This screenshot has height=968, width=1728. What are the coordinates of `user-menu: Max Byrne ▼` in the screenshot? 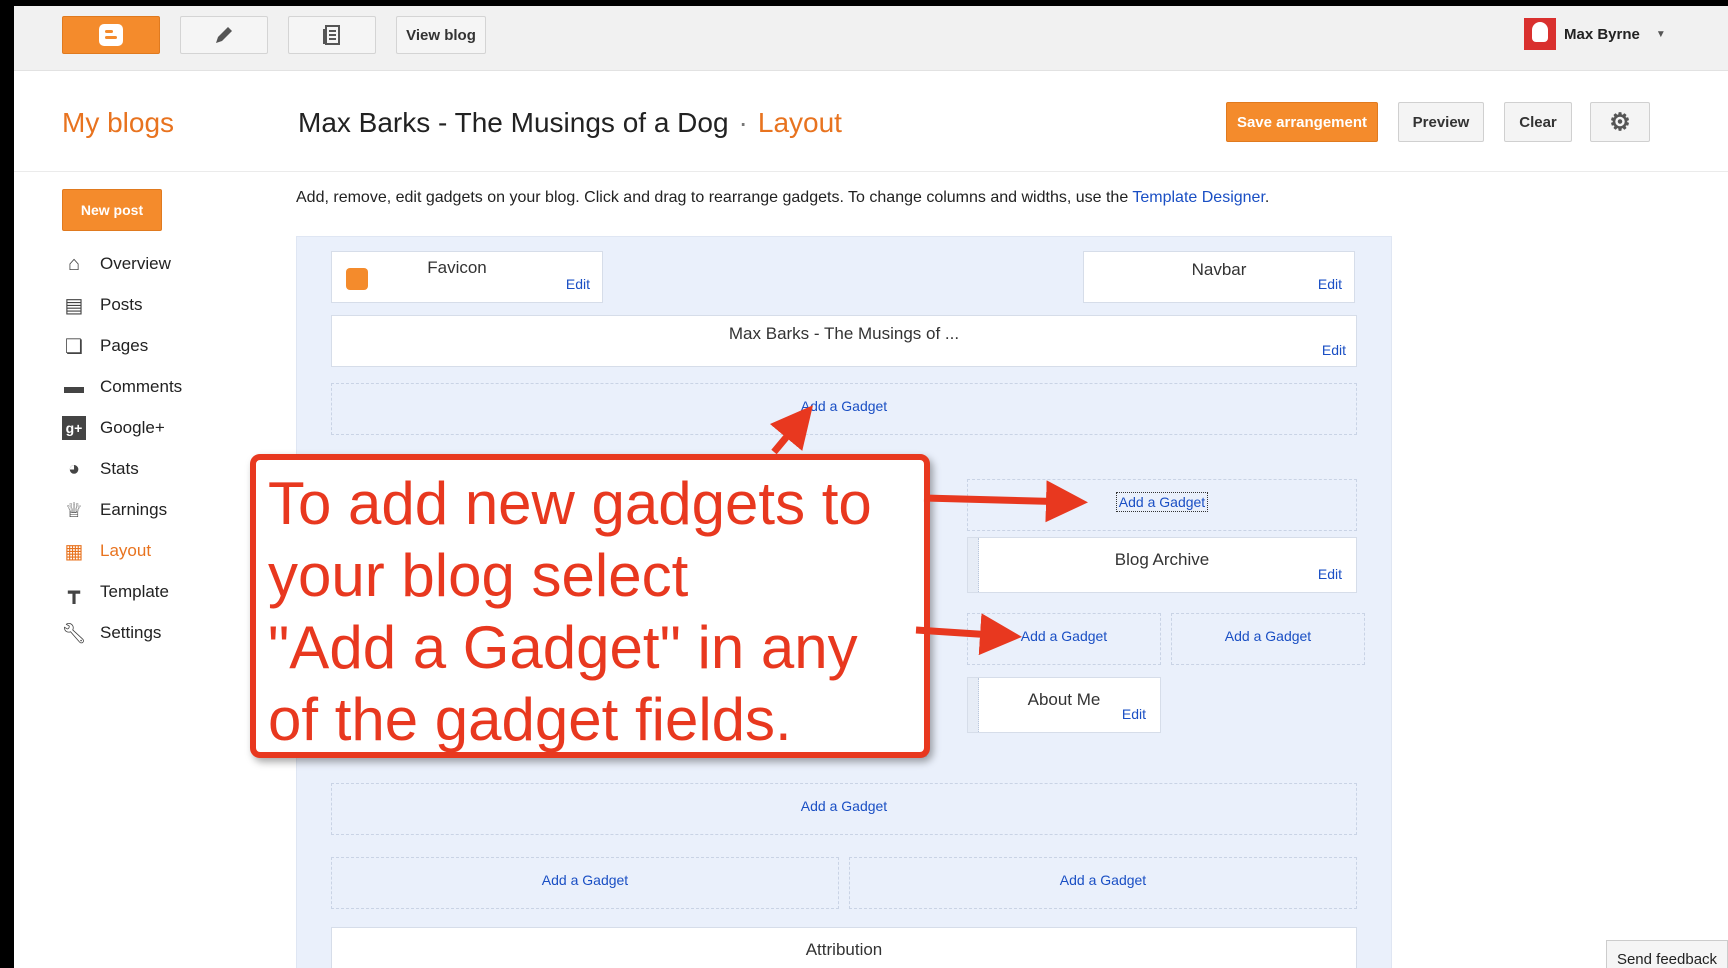 It's located at (1595, 34).